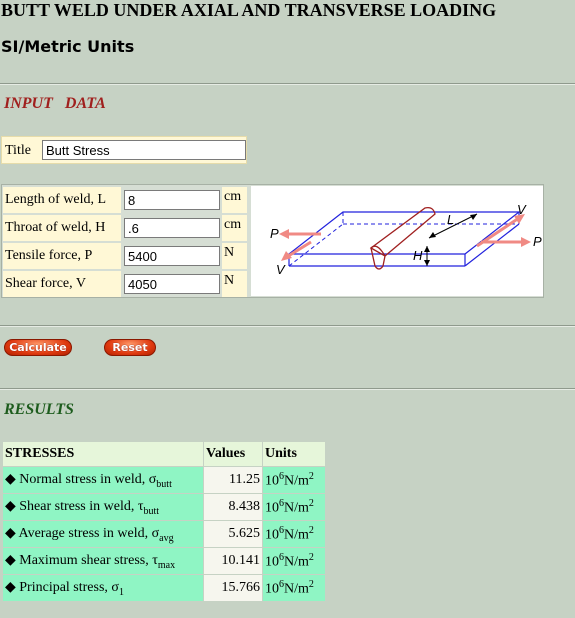 This screenshot has height=618, width=575. What do you see at coordinates (233, 561) in the screenshot?
I see `stress-value: 10.141` at bounding box center [233, 561].